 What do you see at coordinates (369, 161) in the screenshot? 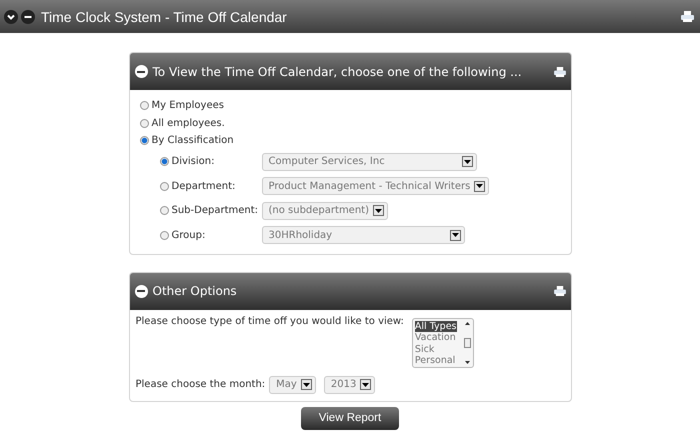
I see `dropdown: Computer Services, Inc` at bounding box center [369, 161].